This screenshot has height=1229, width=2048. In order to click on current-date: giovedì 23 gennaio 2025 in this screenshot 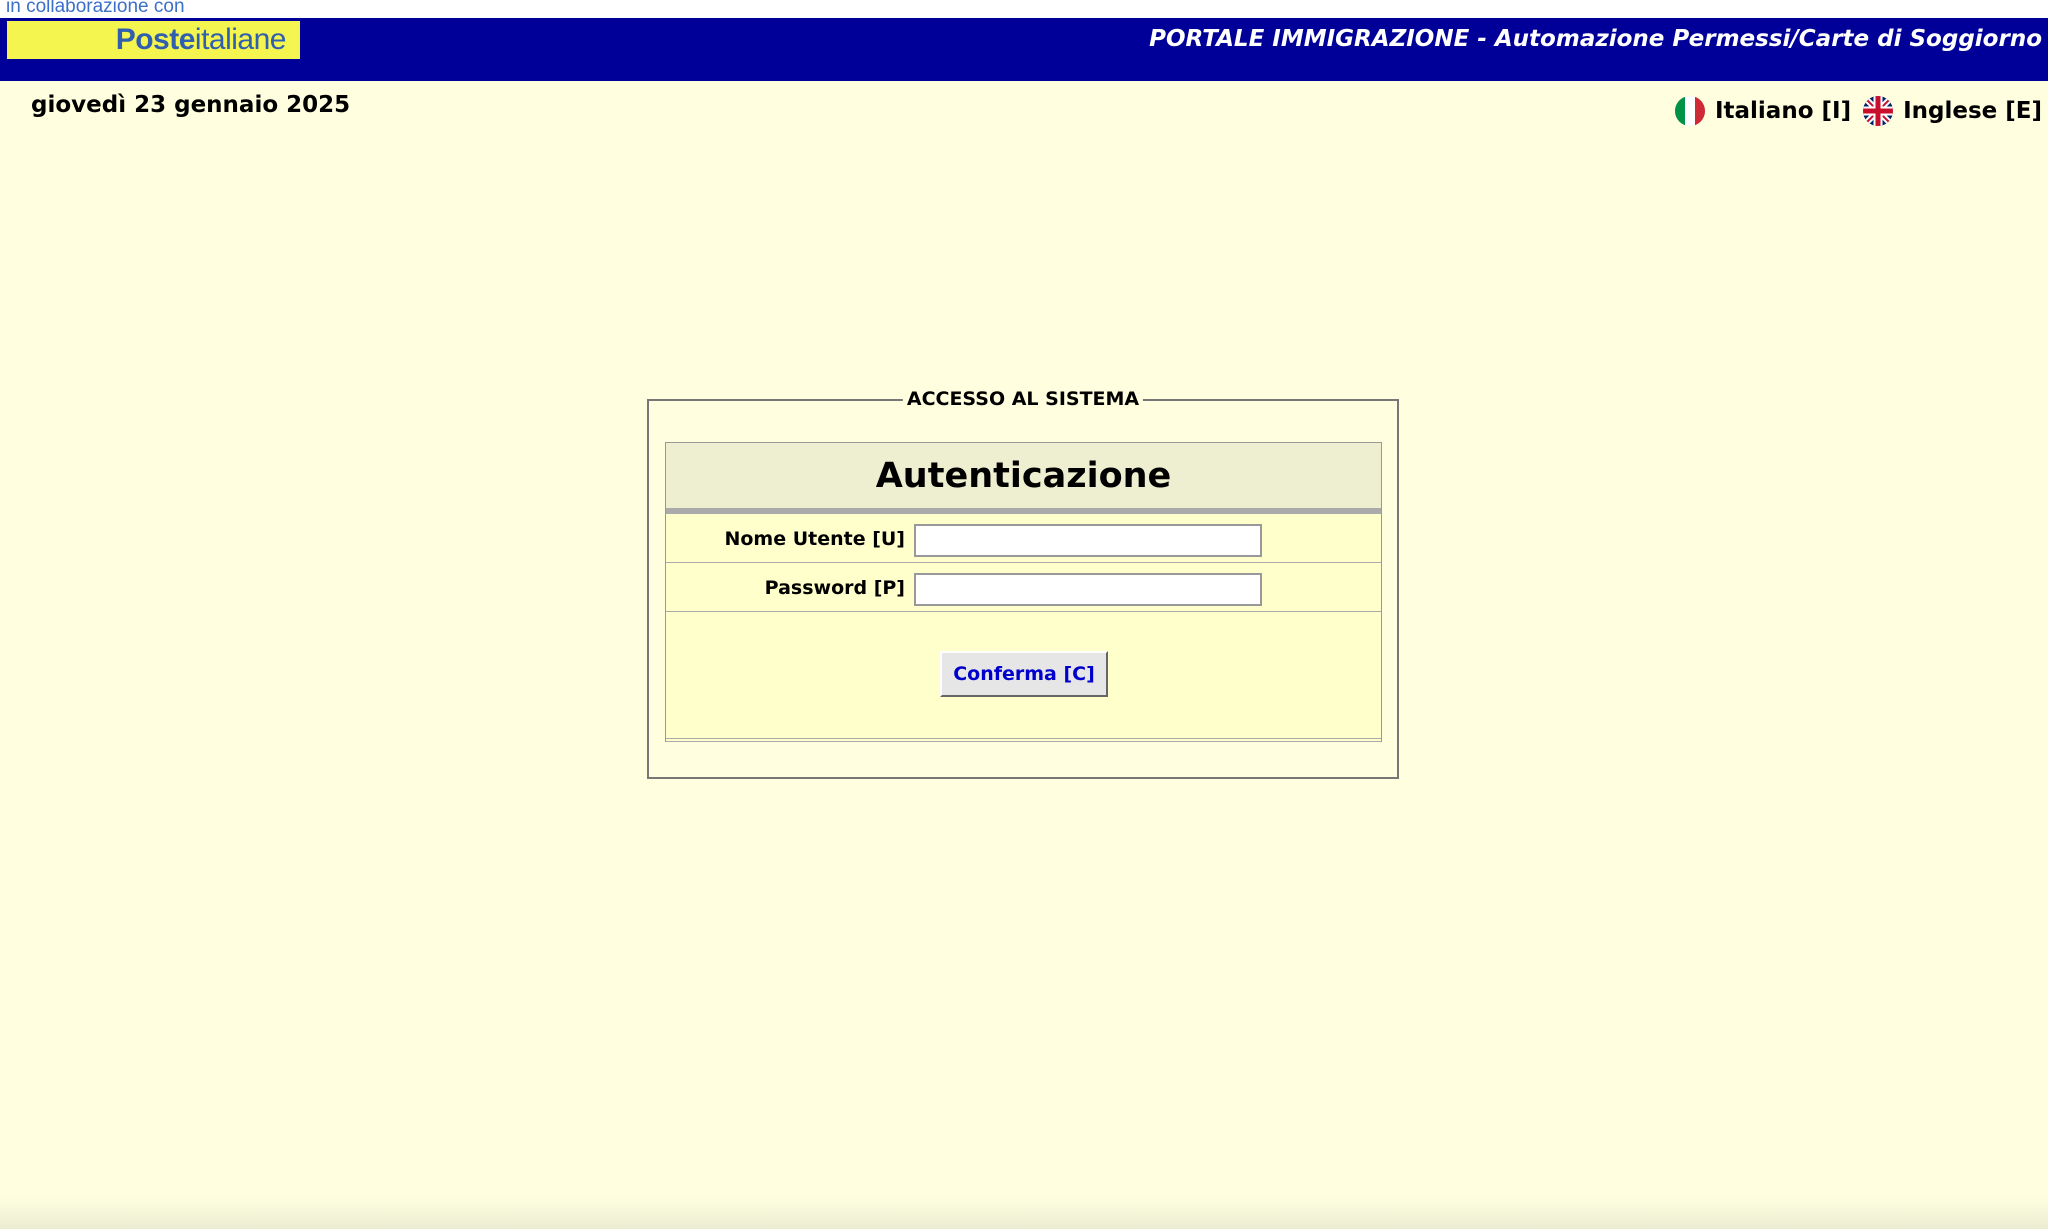, I will do `click(191, 105)`.